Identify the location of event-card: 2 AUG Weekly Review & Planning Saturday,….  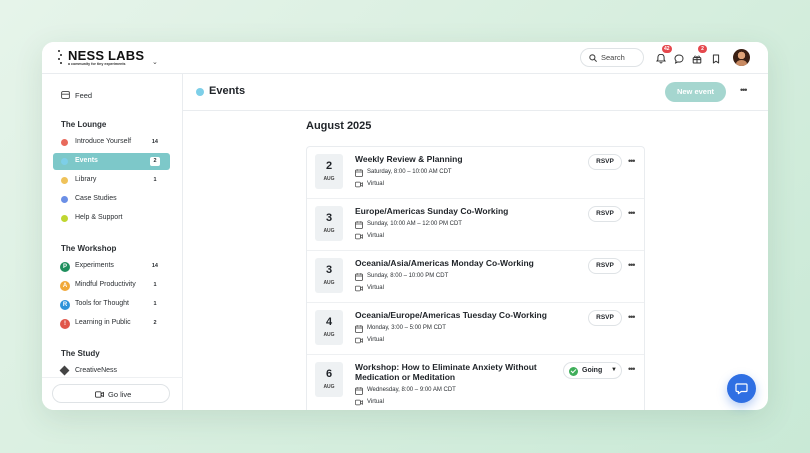
(475, 173).